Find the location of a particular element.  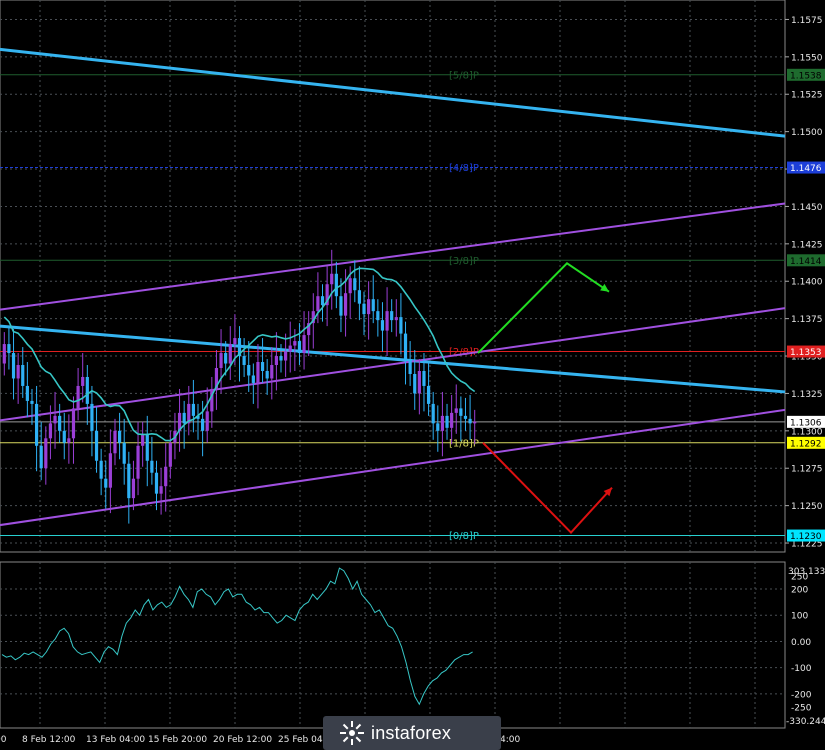

price-tick-label: 1.1400 is located at coordinates (807, 283).